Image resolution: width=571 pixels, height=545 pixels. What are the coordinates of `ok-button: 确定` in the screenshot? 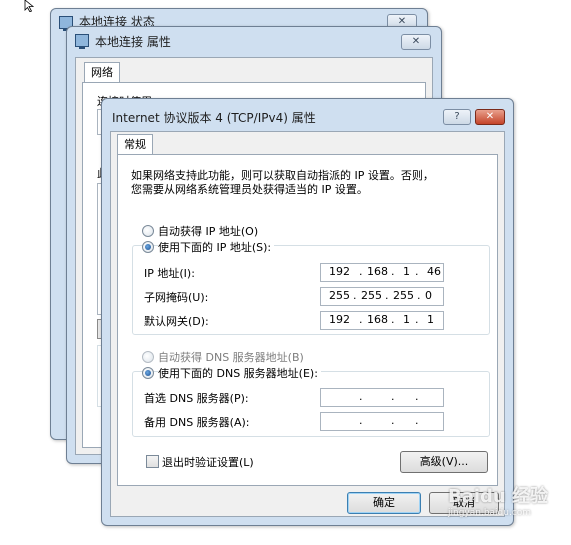 It's located at (384, 503).